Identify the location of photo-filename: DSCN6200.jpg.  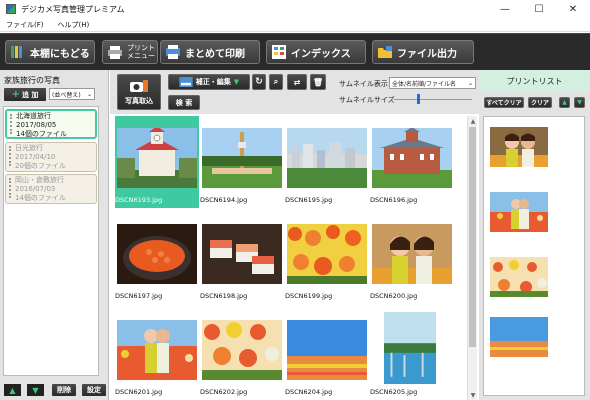
(394, 296).